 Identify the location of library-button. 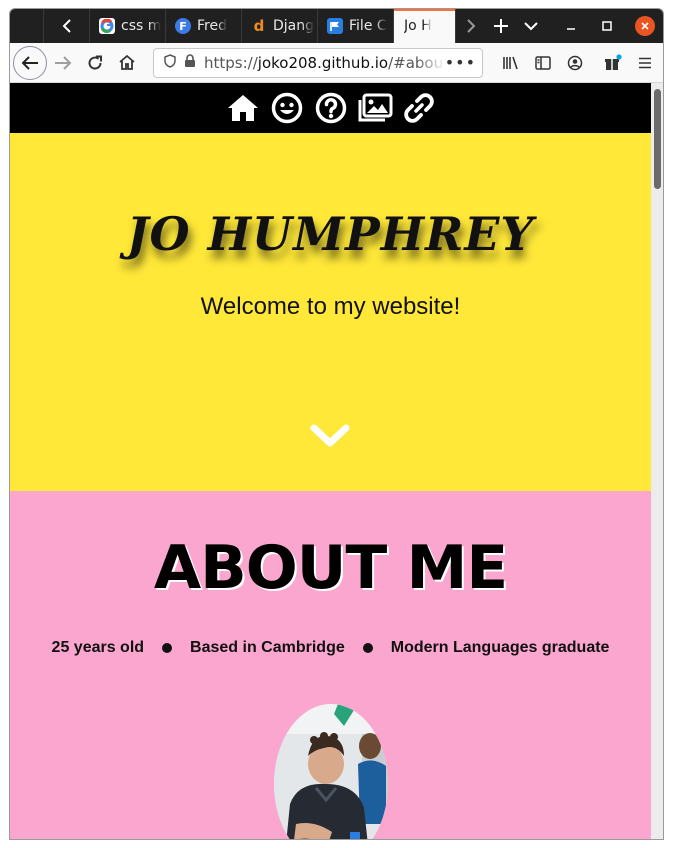
(511, 63).